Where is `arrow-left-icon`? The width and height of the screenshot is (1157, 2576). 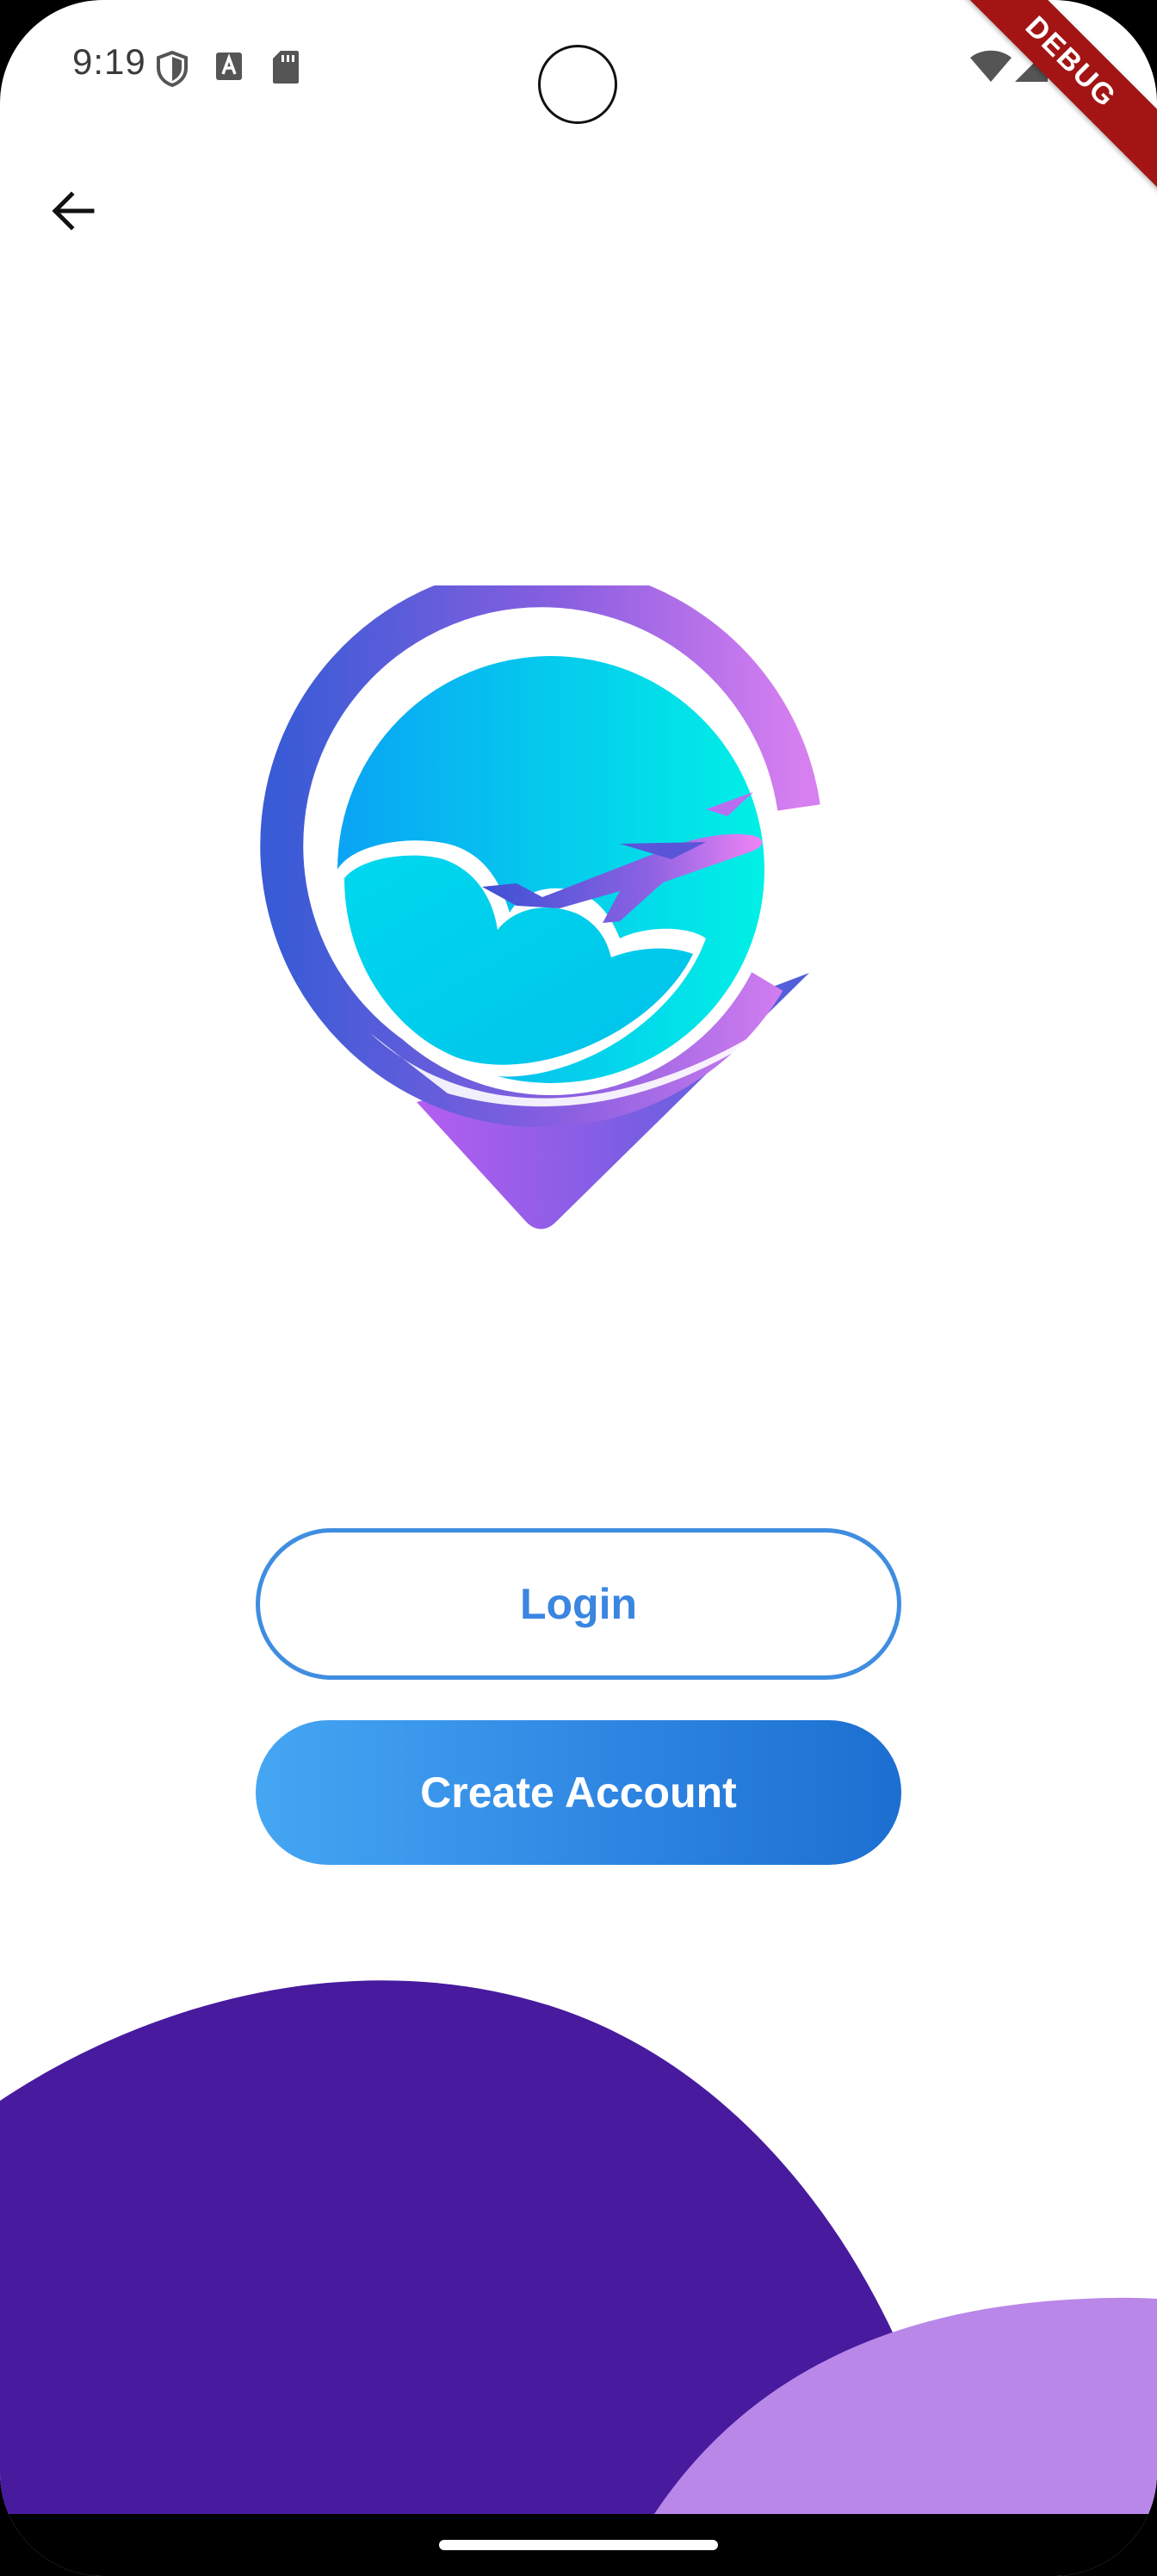
arrow-left-icon is located at coordinates (74, 211).